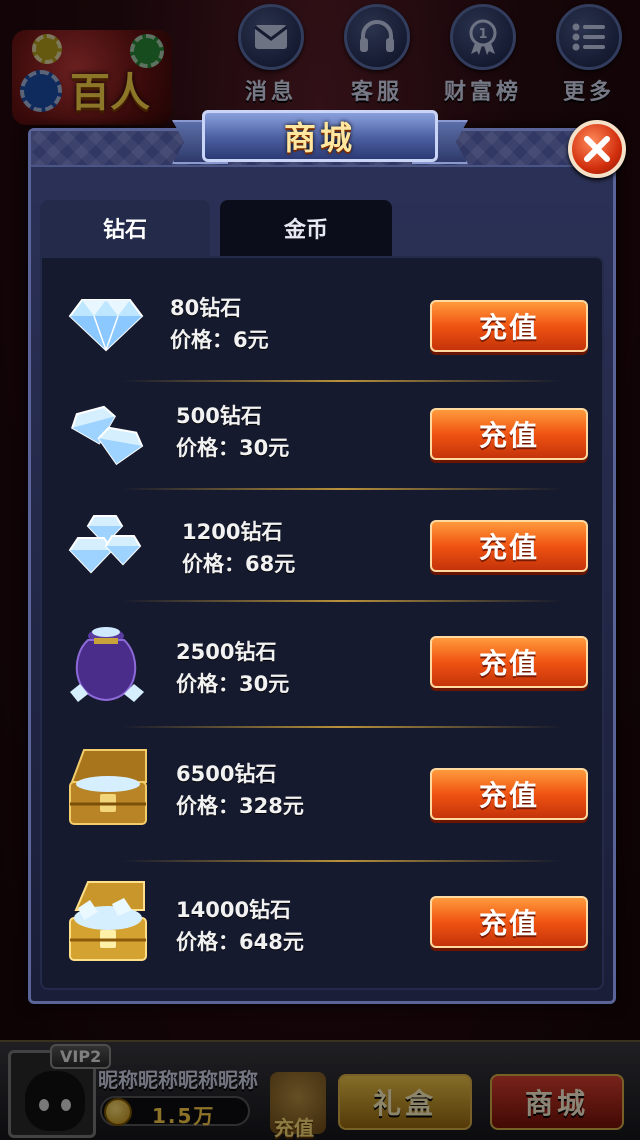  Describe the element at coordinates (306, 228) in the screenshot. I see `tab-gold: 金币` at that location.